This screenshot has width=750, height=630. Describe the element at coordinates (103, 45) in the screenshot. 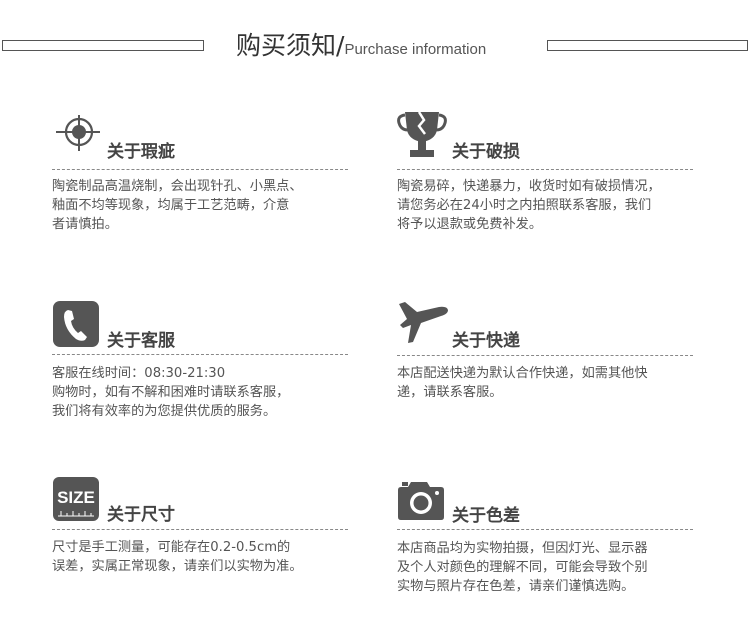

I see `header-left-bar` at that location.